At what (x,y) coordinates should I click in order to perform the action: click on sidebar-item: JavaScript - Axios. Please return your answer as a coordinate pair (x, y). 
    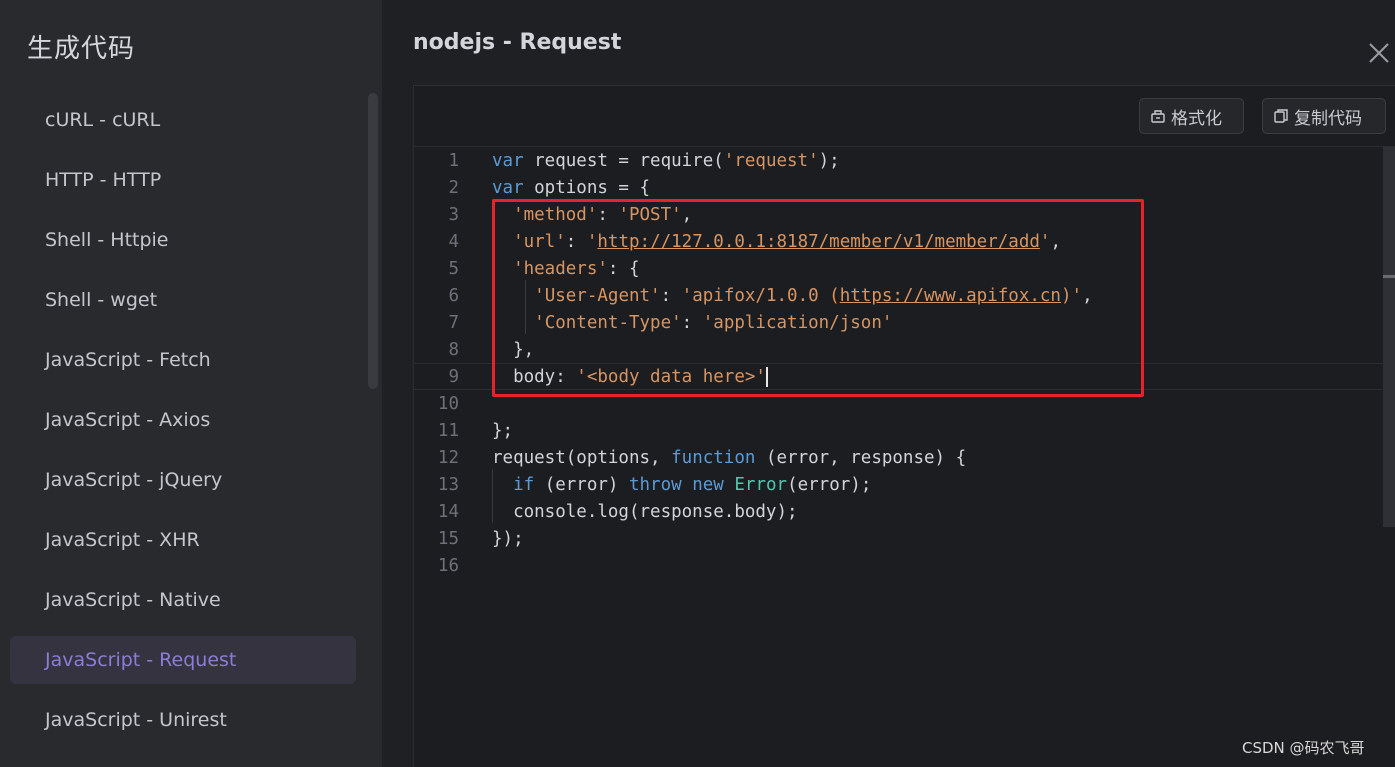
    Looking at the image, I should click on (183, 420).